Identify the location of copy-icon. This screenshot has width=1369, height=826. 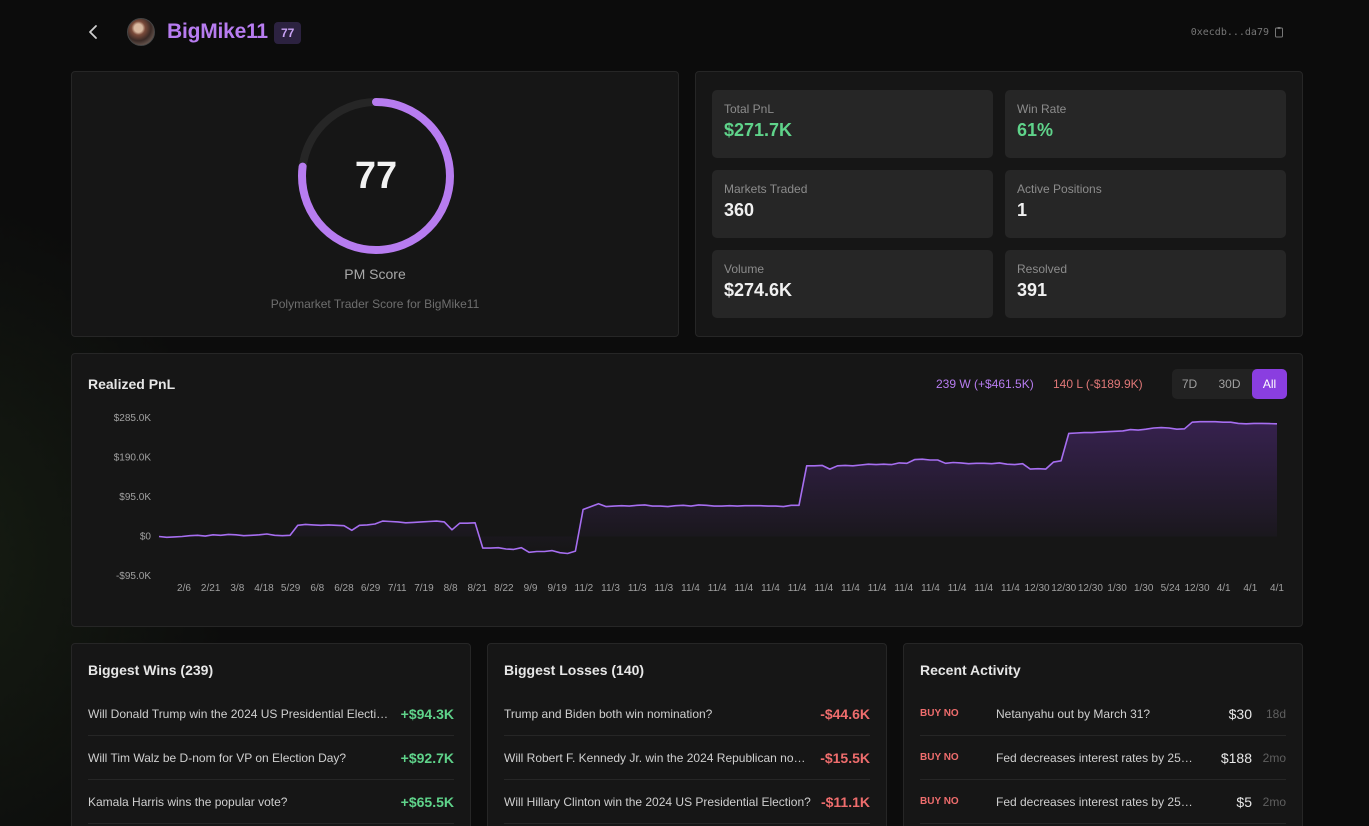
(1279, 32).